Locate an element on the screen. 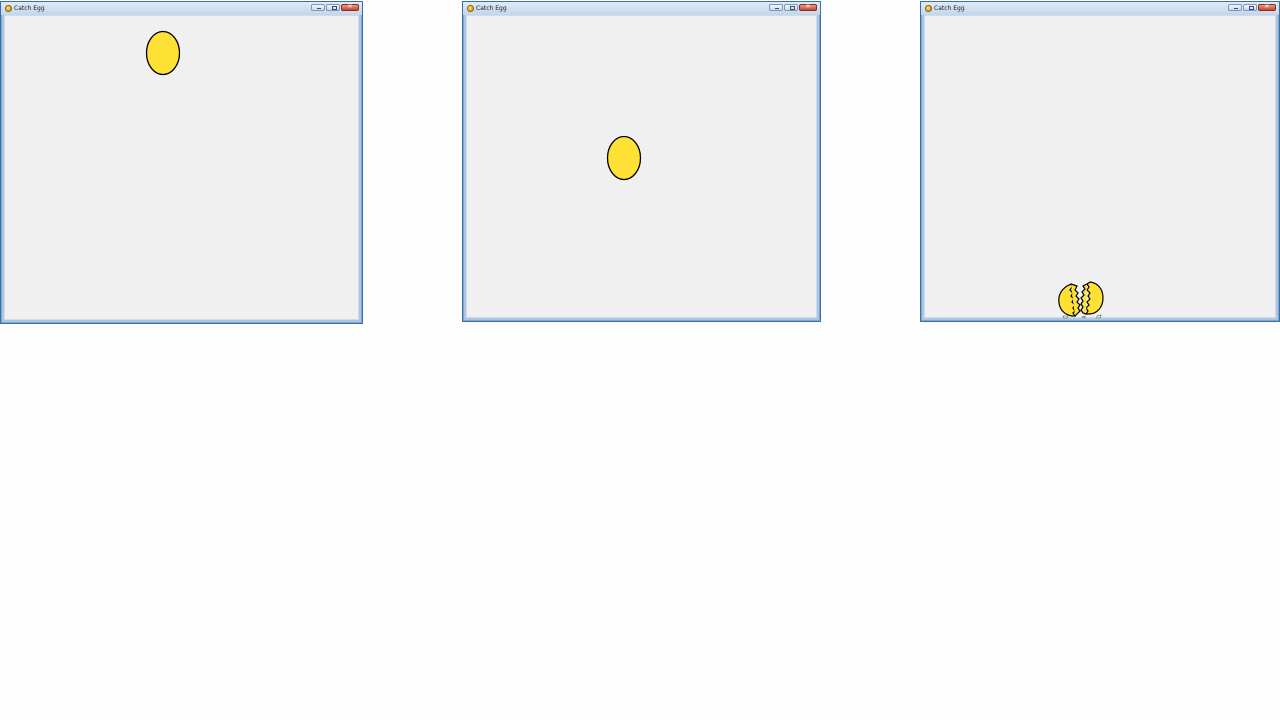 The height and width of the screenshot is (720, 1280). broken-egg-right-shell is located at coordinates (1094, 298).